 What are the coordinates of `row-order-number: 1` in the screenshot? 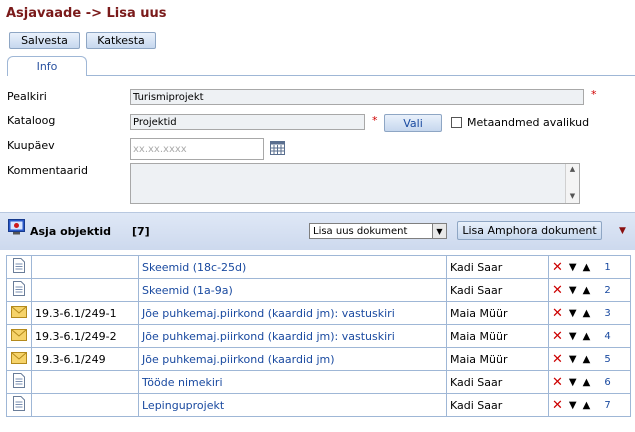 It's located at (607, 267).